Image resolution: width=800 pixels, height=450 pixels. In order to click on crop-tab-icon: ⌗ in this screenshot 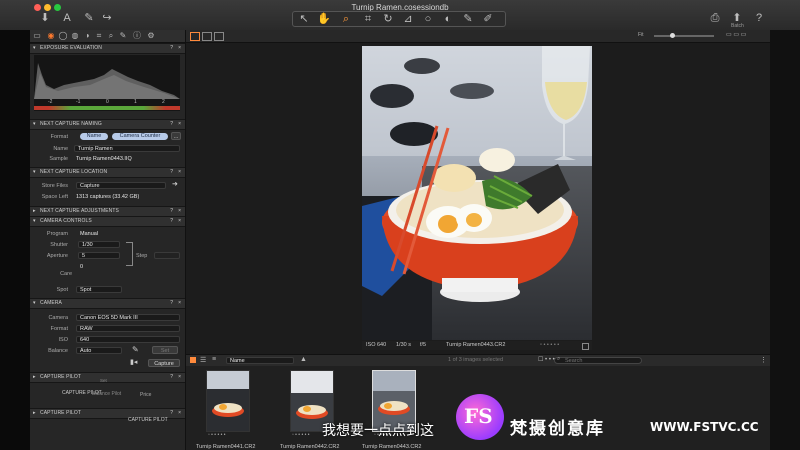, I will do `click(99, 36)`.